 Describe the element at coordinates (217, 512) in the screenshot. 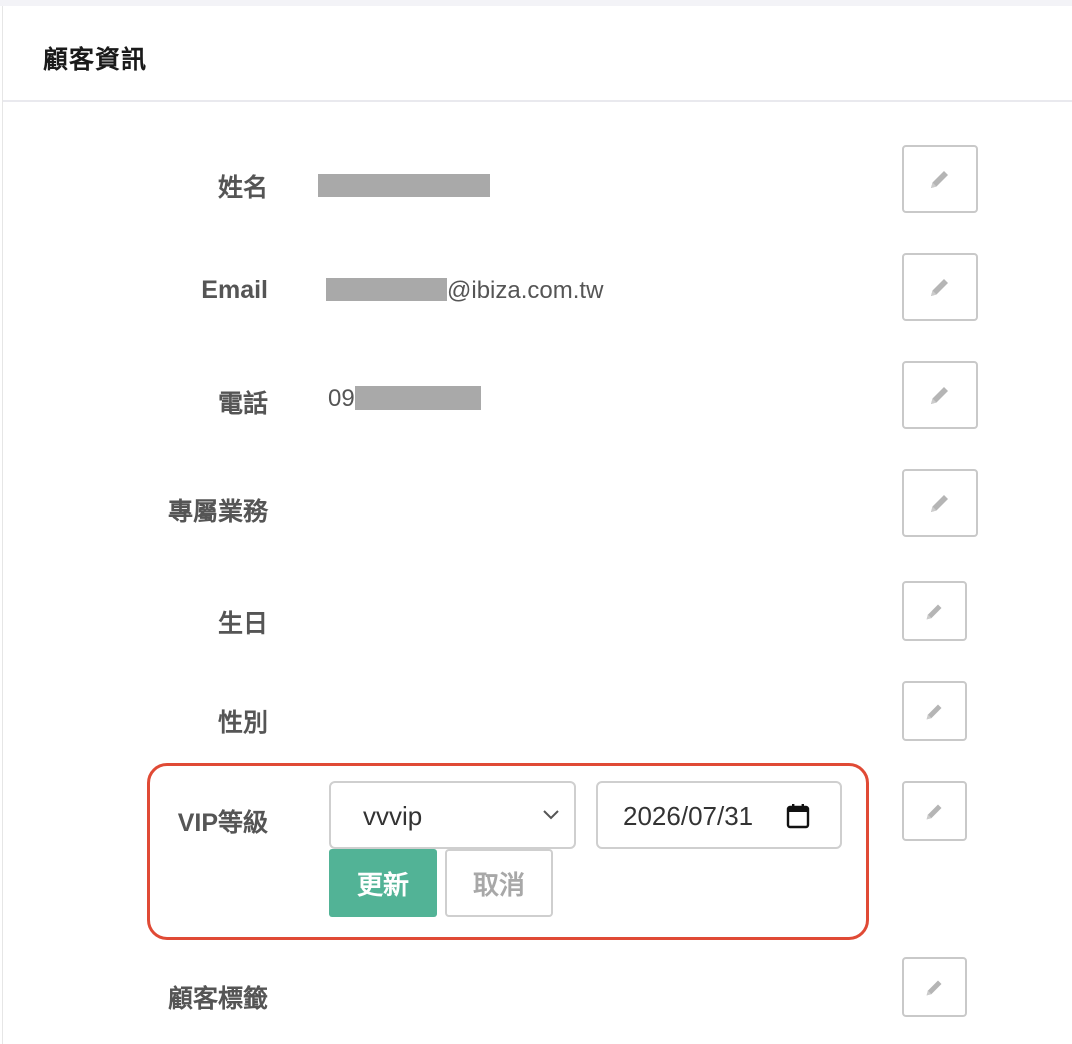

I see `sales-rep-label: 專屬業務` at that location.